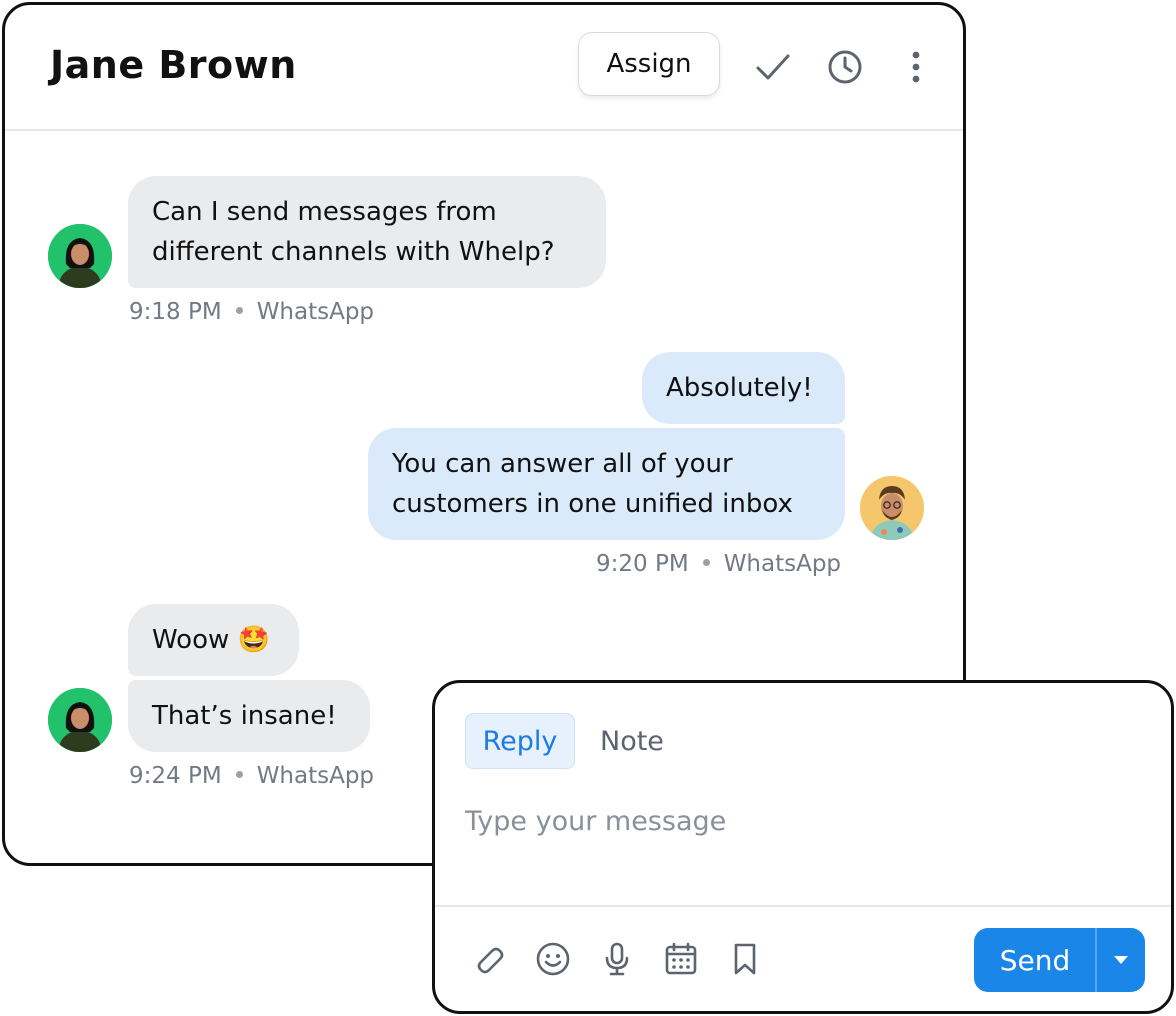 This screenshot has width=1176, height=1016. Describe the element at coordinates (745, 959) in the screenshot. I see `bookmark-icon` at that location.